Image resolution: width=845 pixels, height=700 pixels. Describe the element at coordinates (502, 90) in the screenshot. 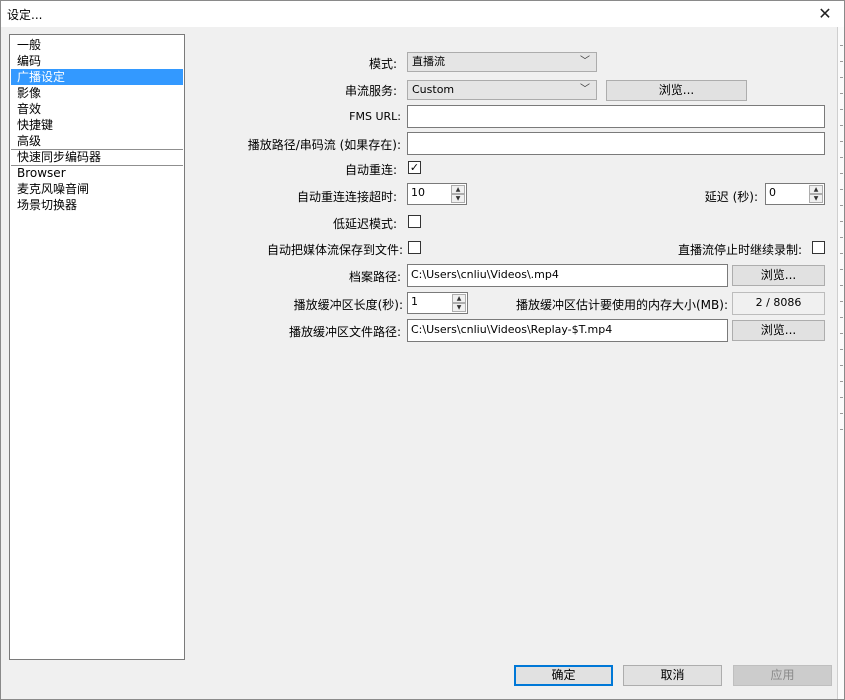

I see `service-select: Custom ﹀` at that location.